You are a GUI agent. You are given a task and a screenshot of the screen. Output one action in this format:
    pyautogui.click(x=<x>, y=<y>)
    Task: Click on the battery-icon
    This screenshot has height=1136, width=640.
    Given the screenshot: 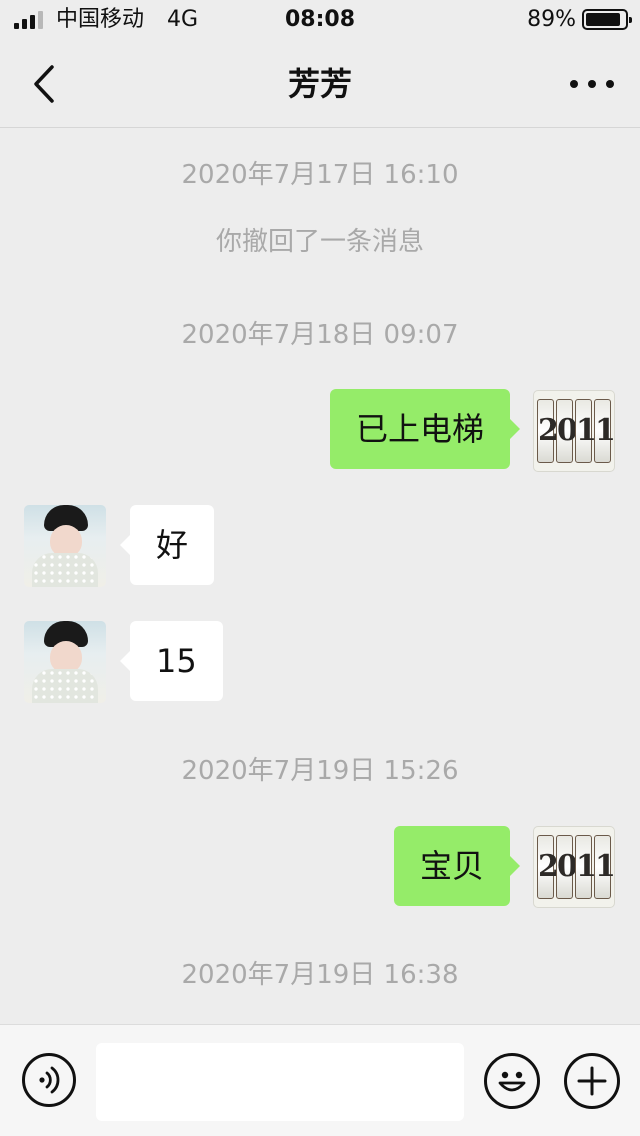 What is the action you would take?
    pyautogui.click(x=607, y=19)
    